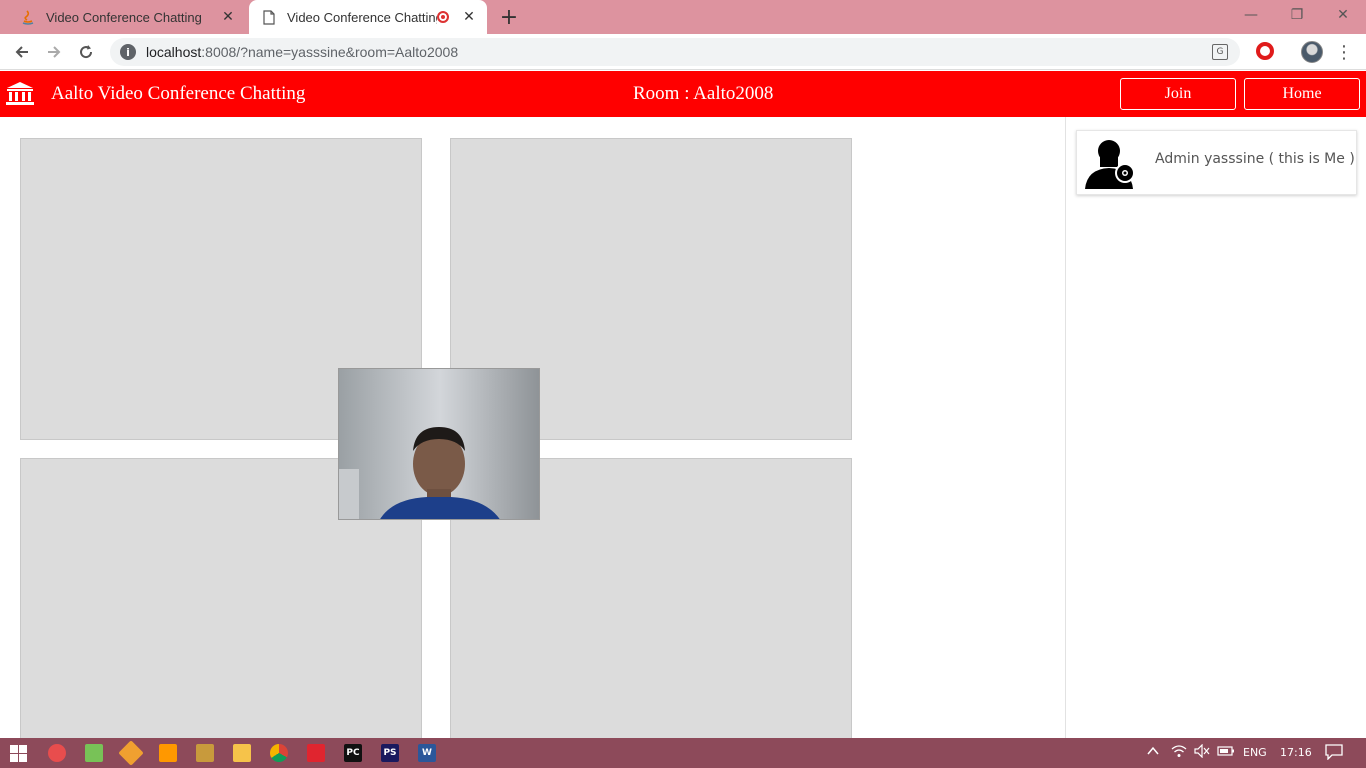  I want to click on institution-icon, so click(20, 93).